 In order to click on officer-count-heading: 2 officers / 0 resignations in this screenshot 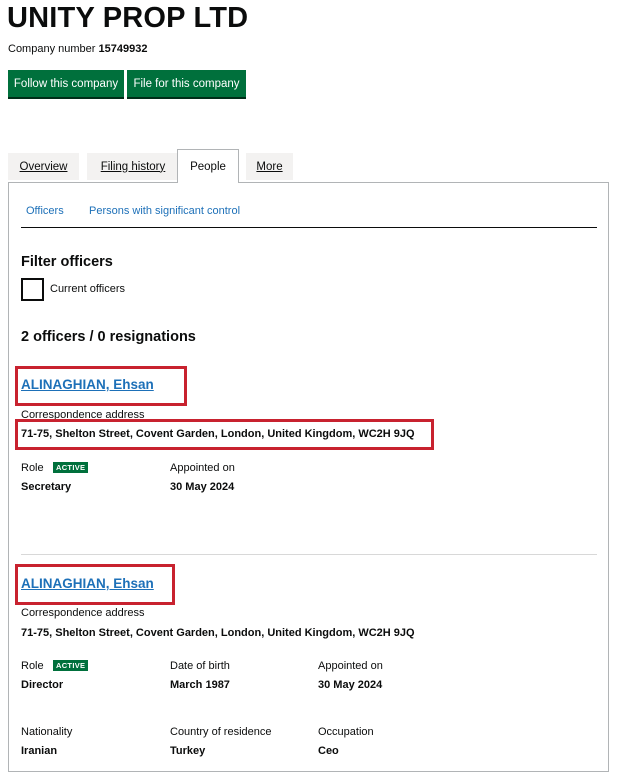, I will do `click(108, 337)`.